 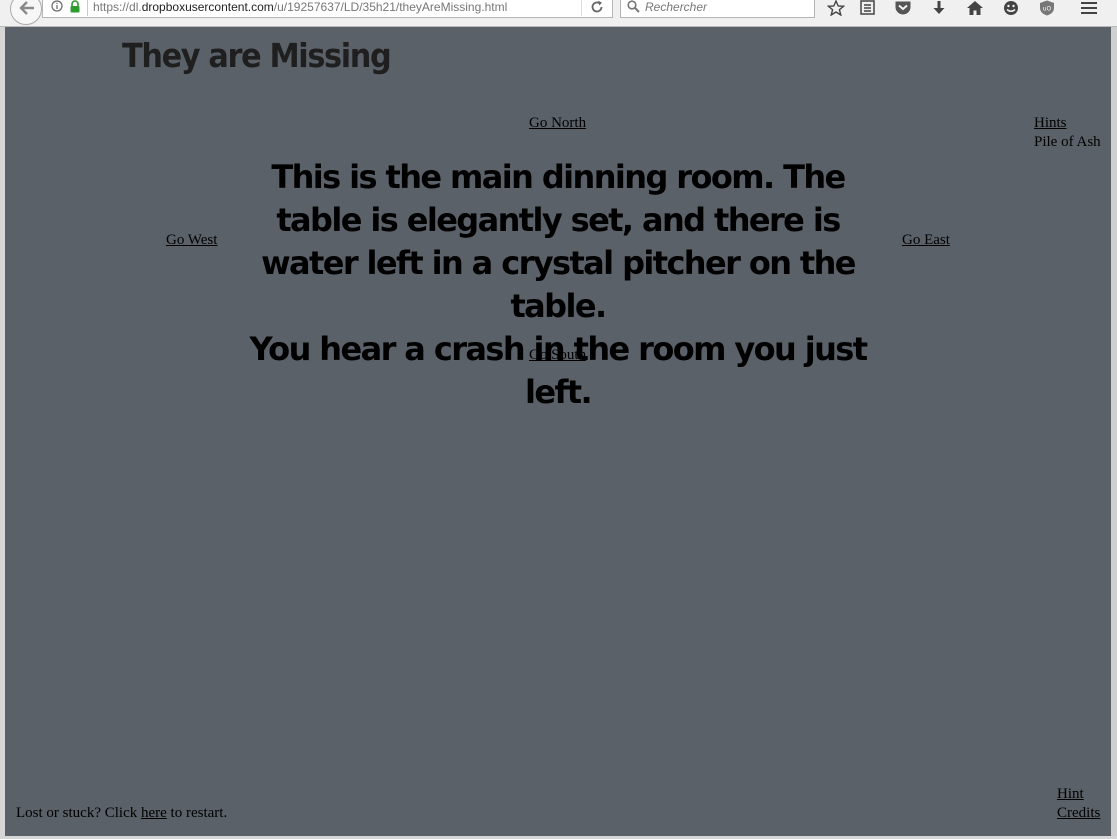 I want to click on go-east-link: Go East, so click(x=926, y=240).